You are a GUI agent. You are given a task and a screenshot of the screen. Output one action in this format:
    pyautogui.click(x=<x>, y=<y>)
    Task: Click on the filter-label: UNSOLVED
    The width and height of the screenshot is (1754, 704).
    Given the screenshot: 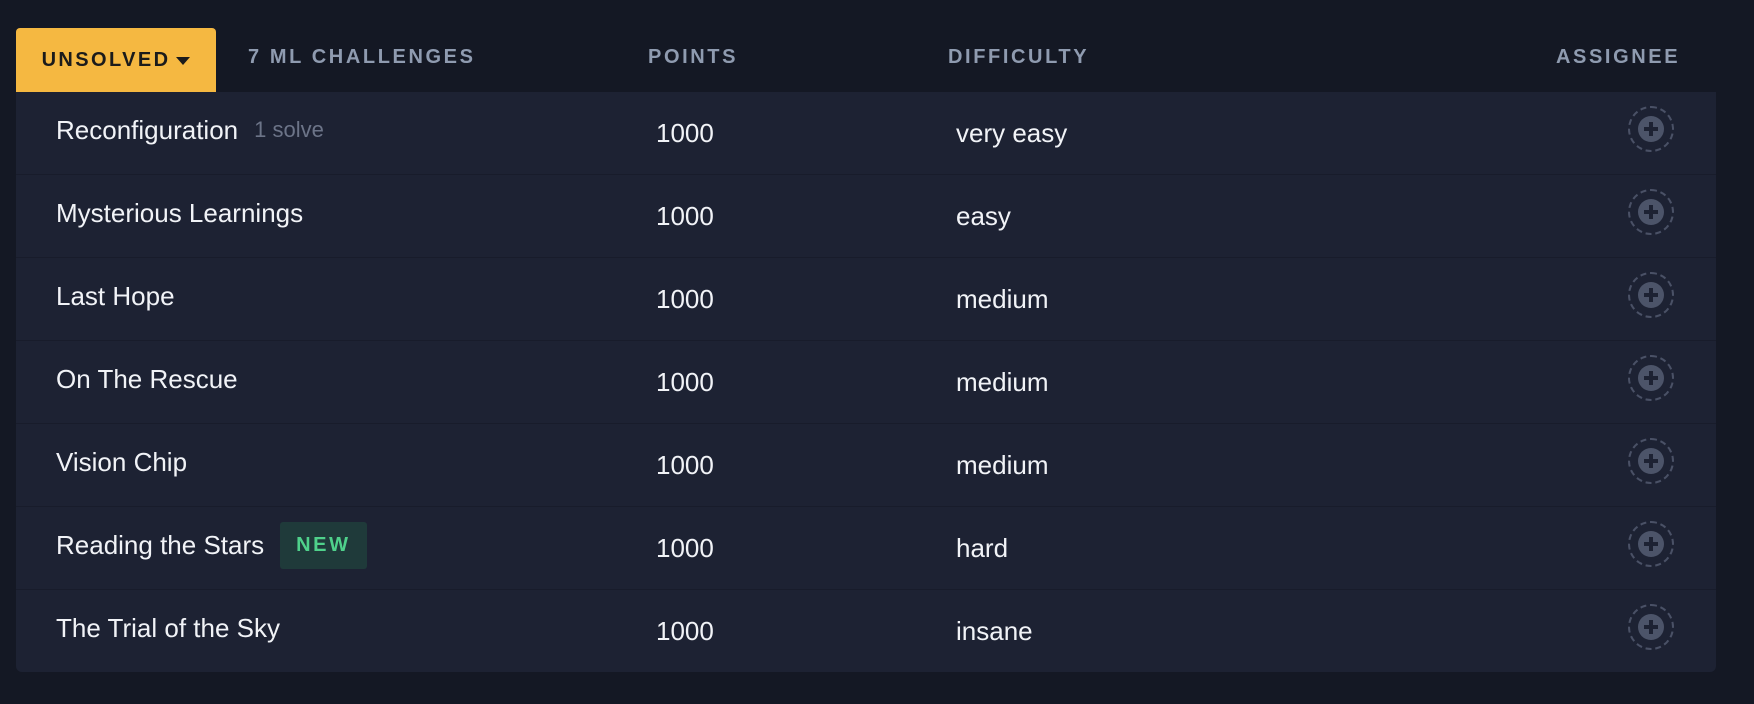 What is the action you would take?
    pyautogui.click(x=106, y=59)
    